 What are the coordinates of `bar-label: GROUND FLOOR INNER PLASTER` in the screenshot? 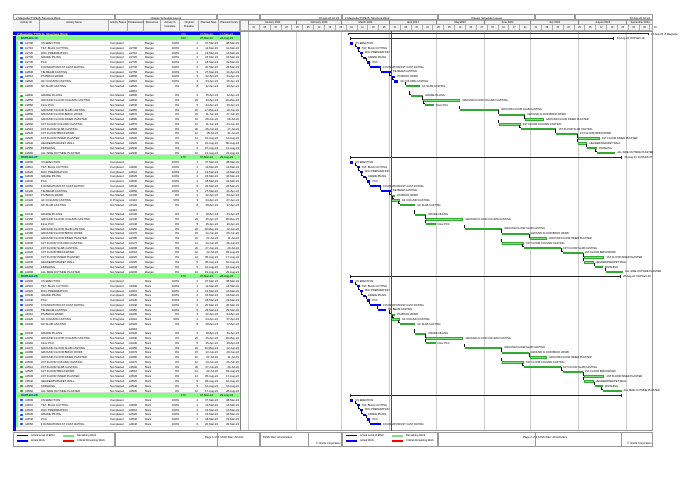 It's located at (567, 119).